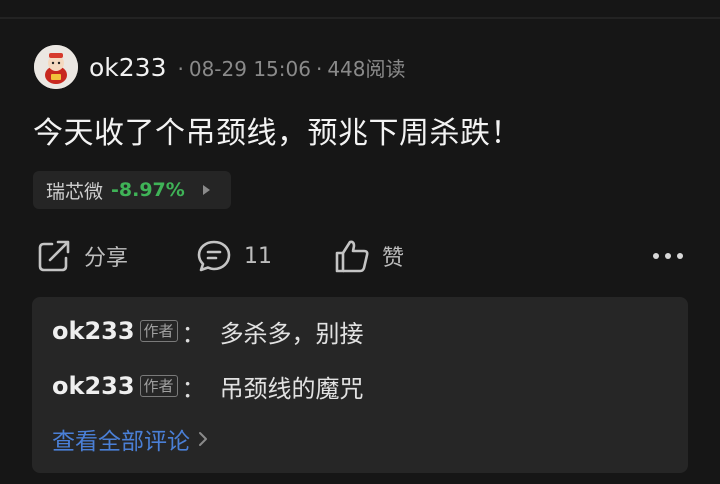 This screenshot has width=720, height=484. What do you see at coordinates (291, 388) in the screenshot?
I see `comment-text: 吊颈线的魔咒` at bounding box center [291, 388].